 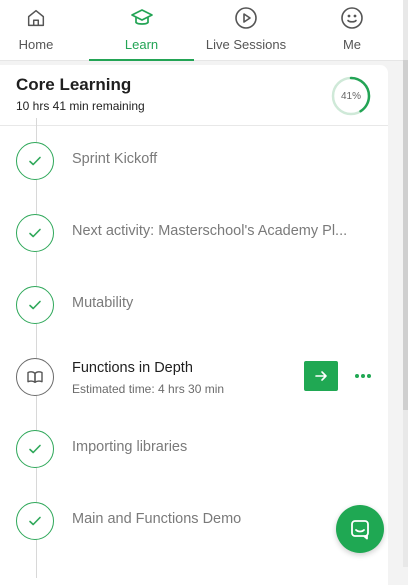 I want to click on time-remaining: 10 hrs 41 min remaining, so click(x=80, y=106).